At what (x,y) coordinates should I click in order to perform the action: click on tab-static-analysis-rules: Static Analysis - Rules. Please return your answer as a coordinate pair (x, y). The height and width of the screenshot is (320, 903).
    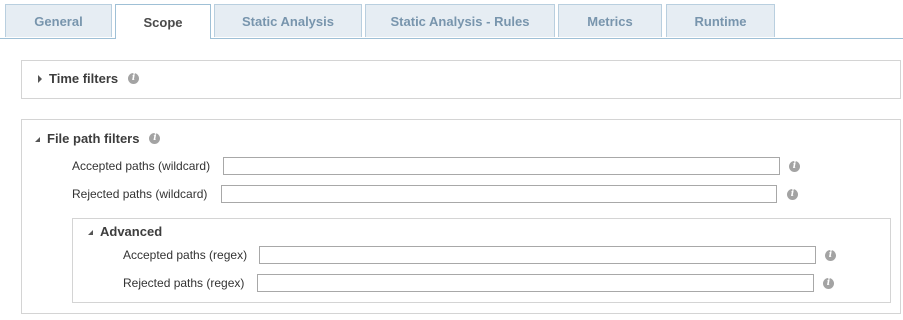
    Looking at the image, I should click on (460, 20).